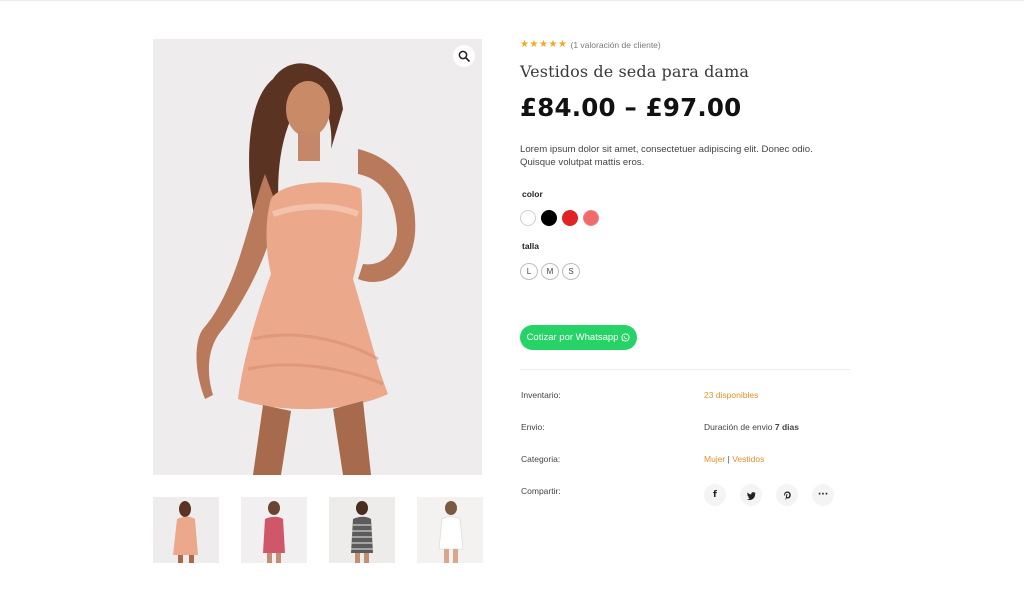  I want to click on shipping-label: Envio:, so click(533, 427).